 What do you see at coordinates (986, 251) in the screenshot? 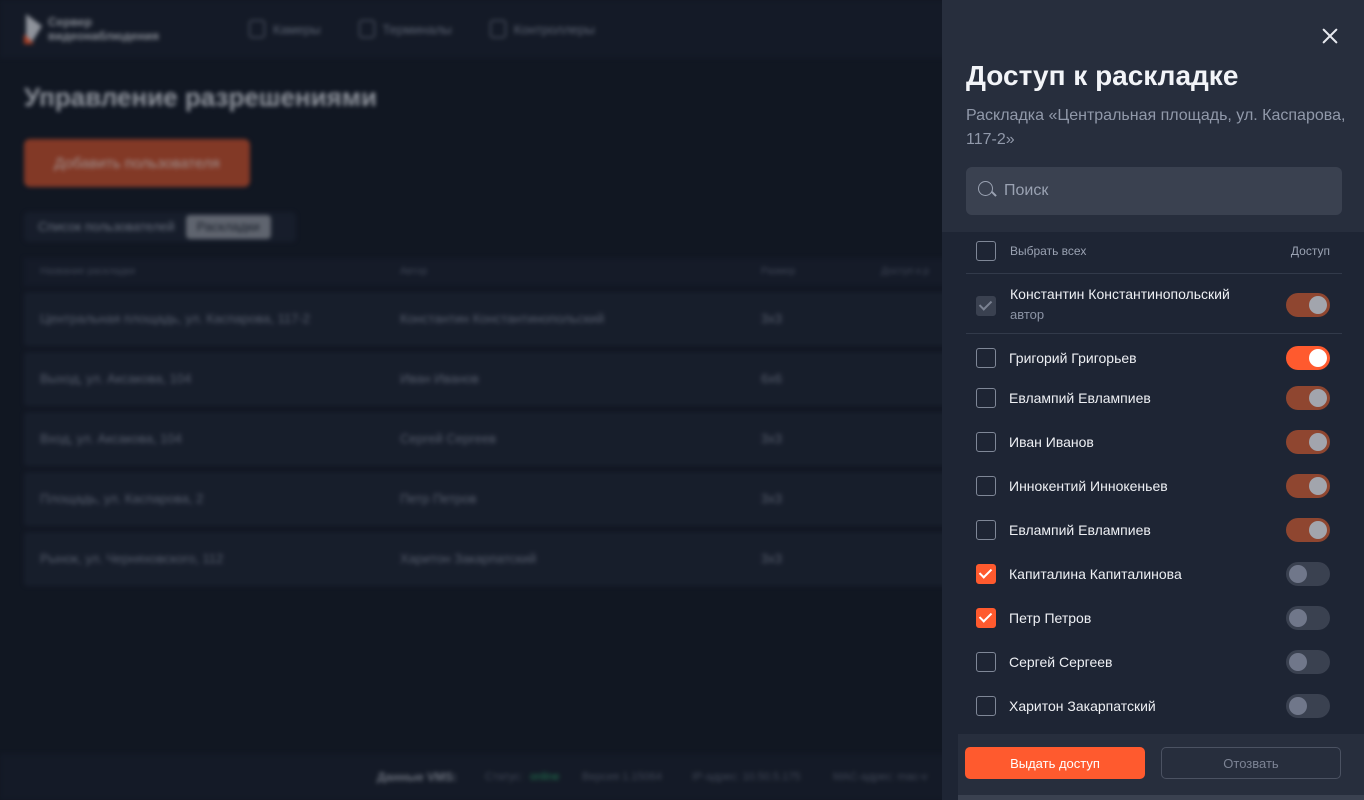
I see `select-all-checkbox` at bounding box center [986, 251].